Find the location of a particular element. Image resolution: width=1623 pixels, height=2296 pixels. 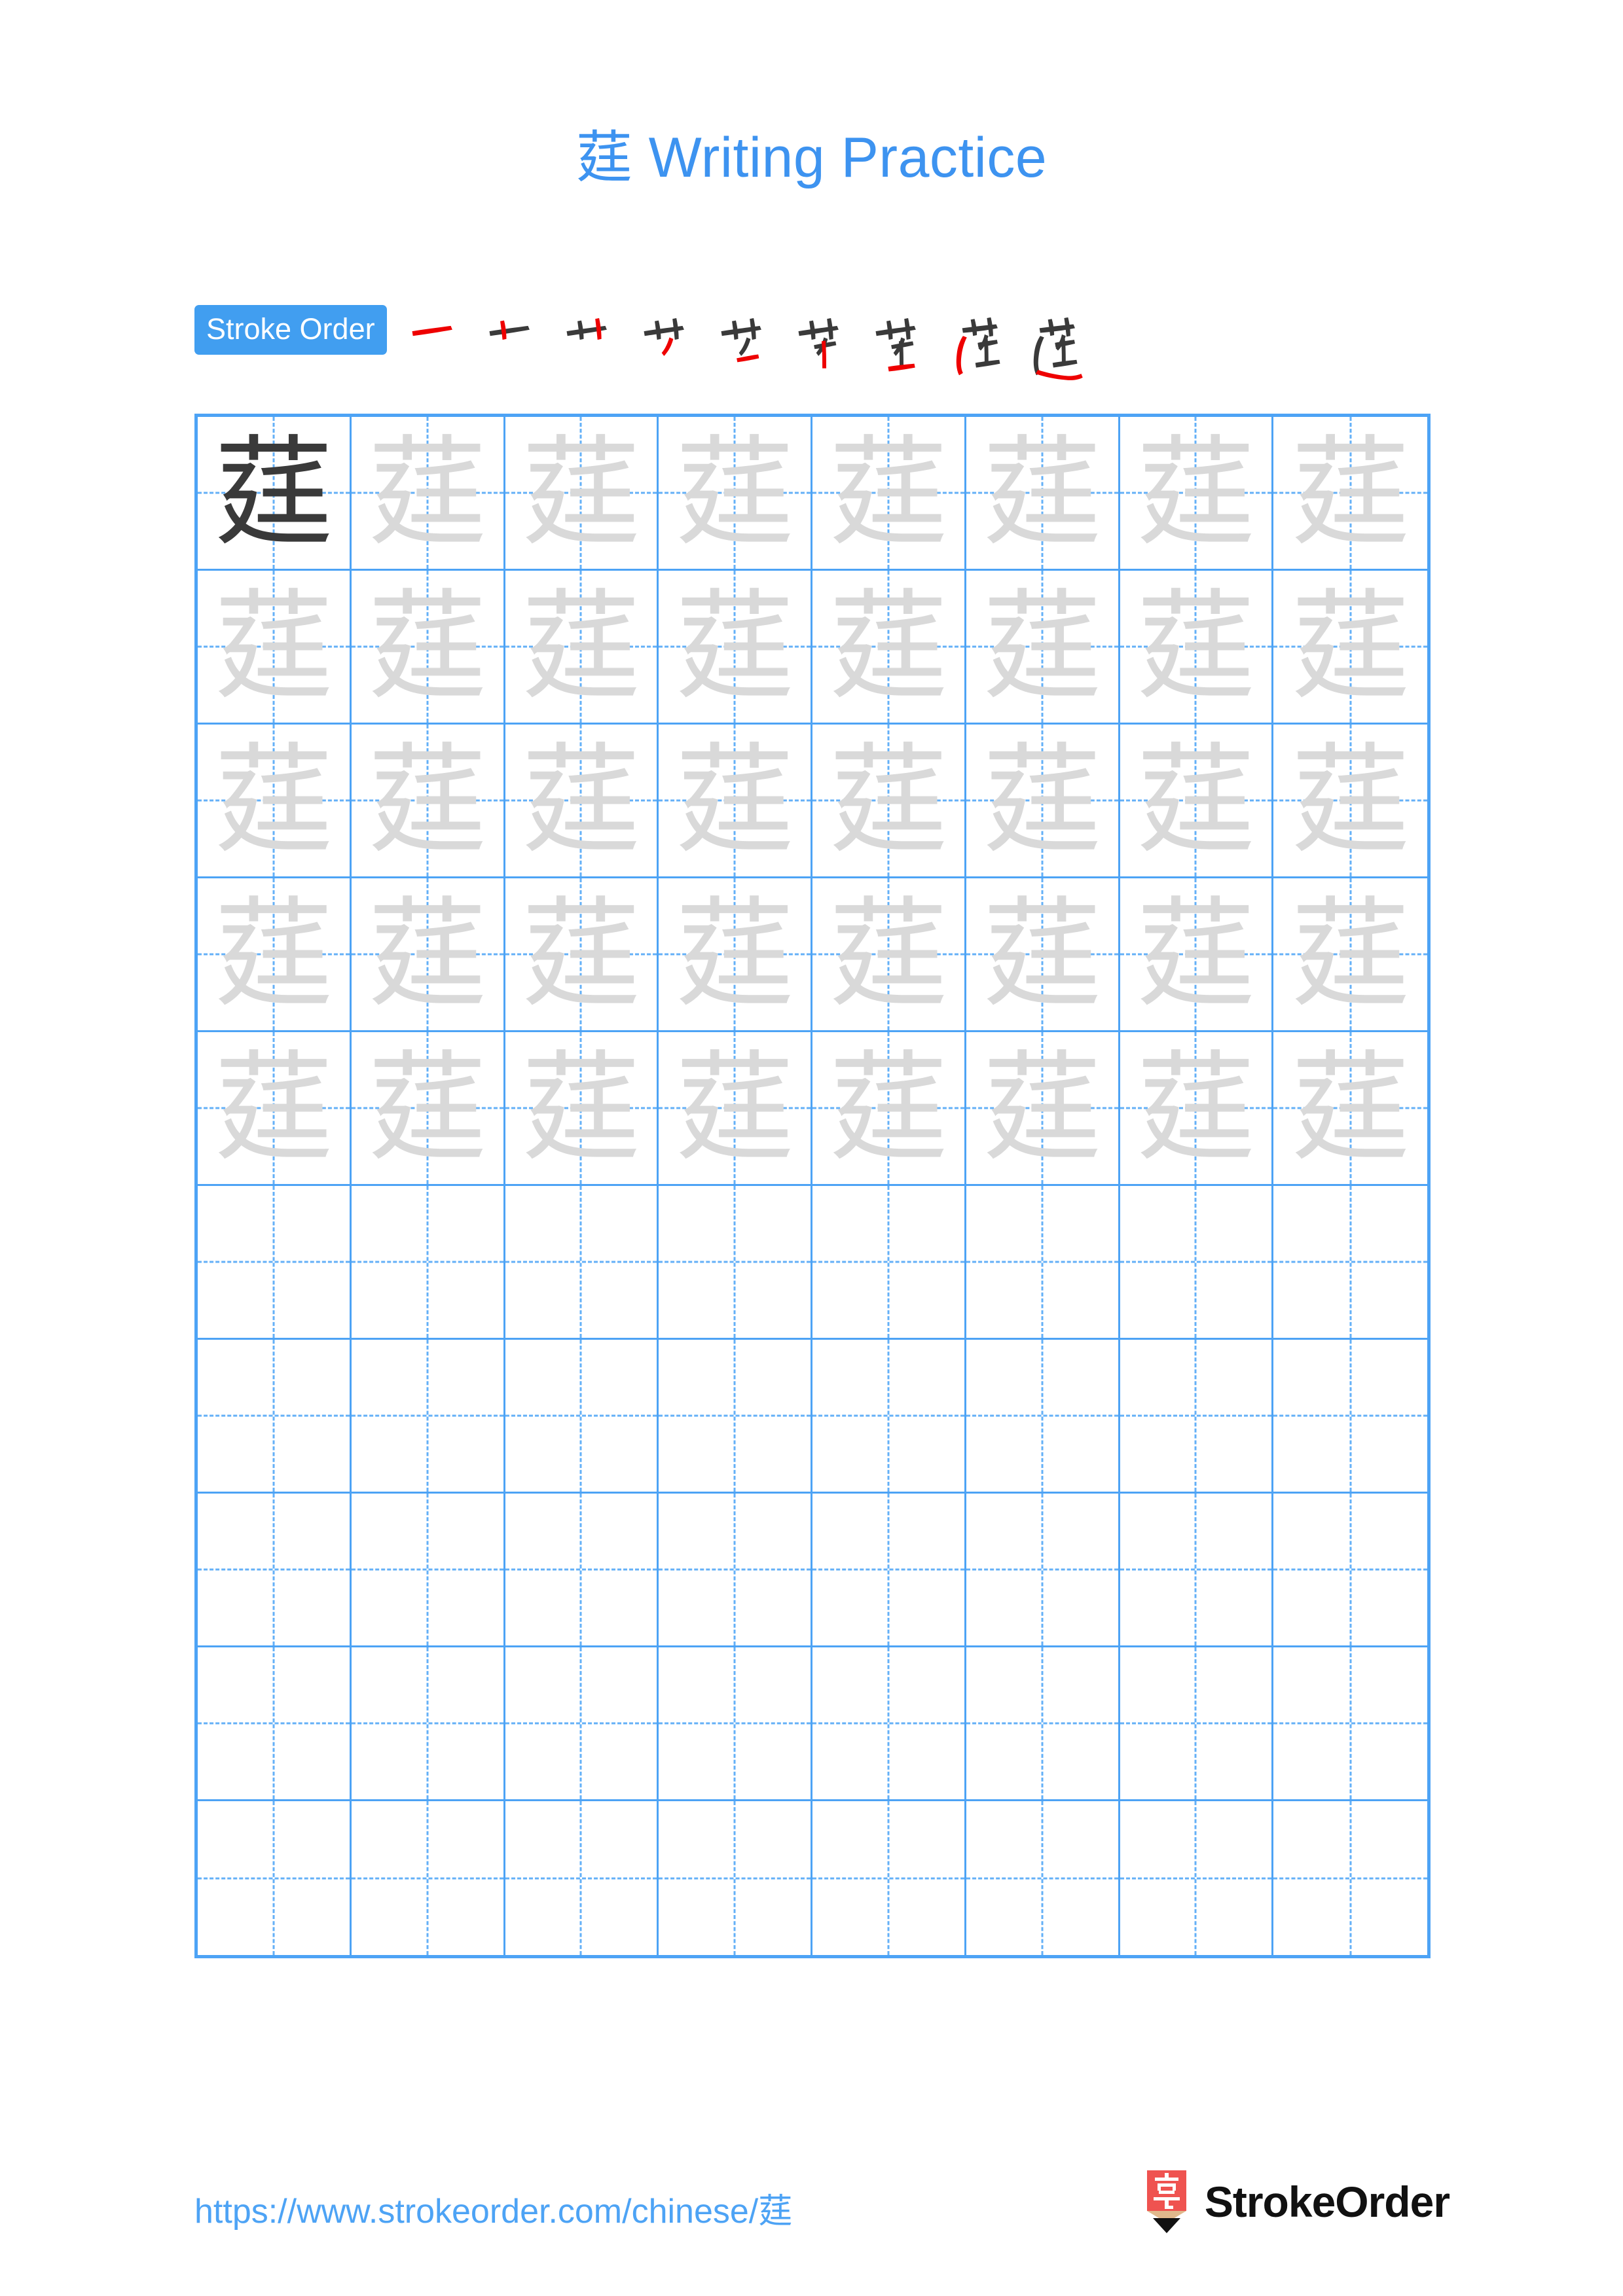

stroke-step-3-icon is located at coordinates (586, 329).